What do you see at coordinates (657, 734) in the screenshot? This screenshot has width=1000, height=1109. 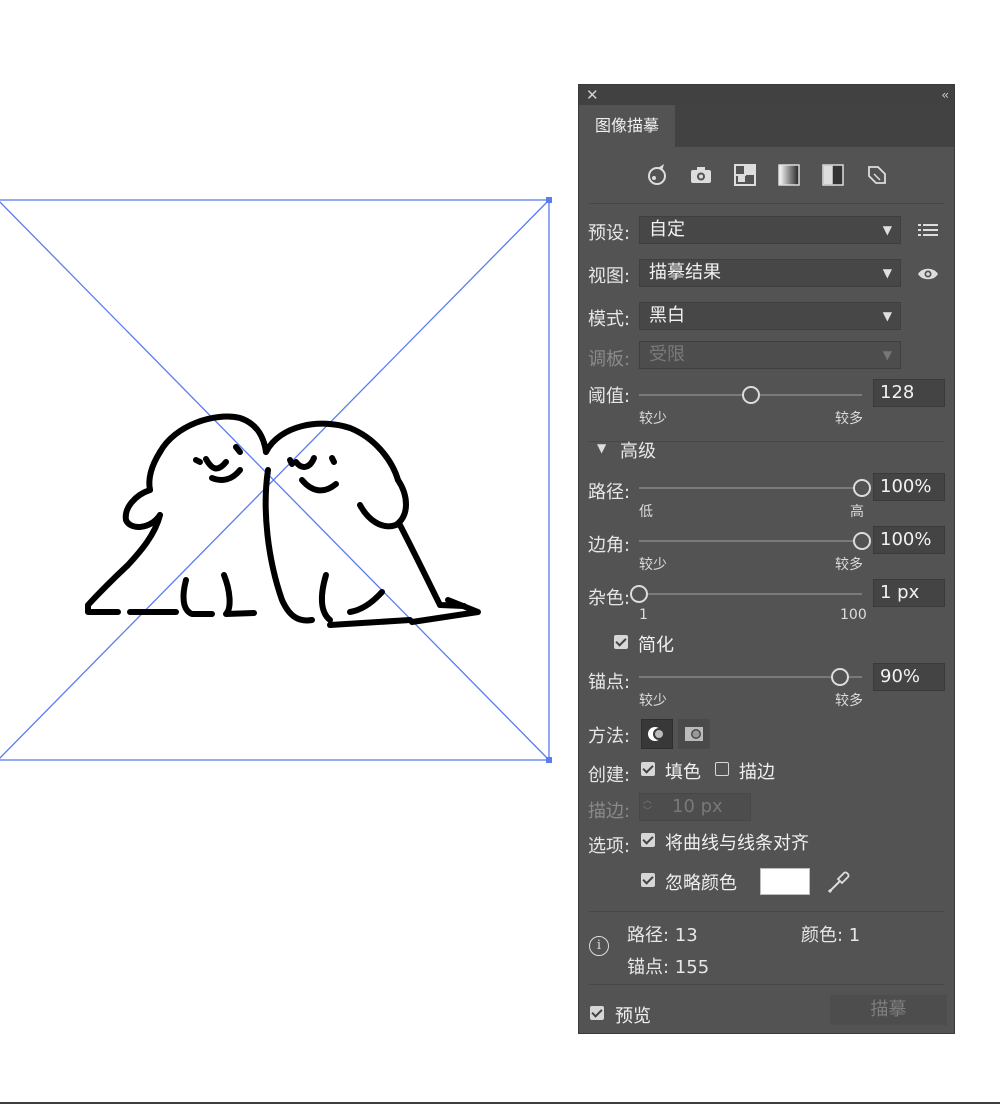 I see `abutting-method-button` at bounding box center [657, 734].